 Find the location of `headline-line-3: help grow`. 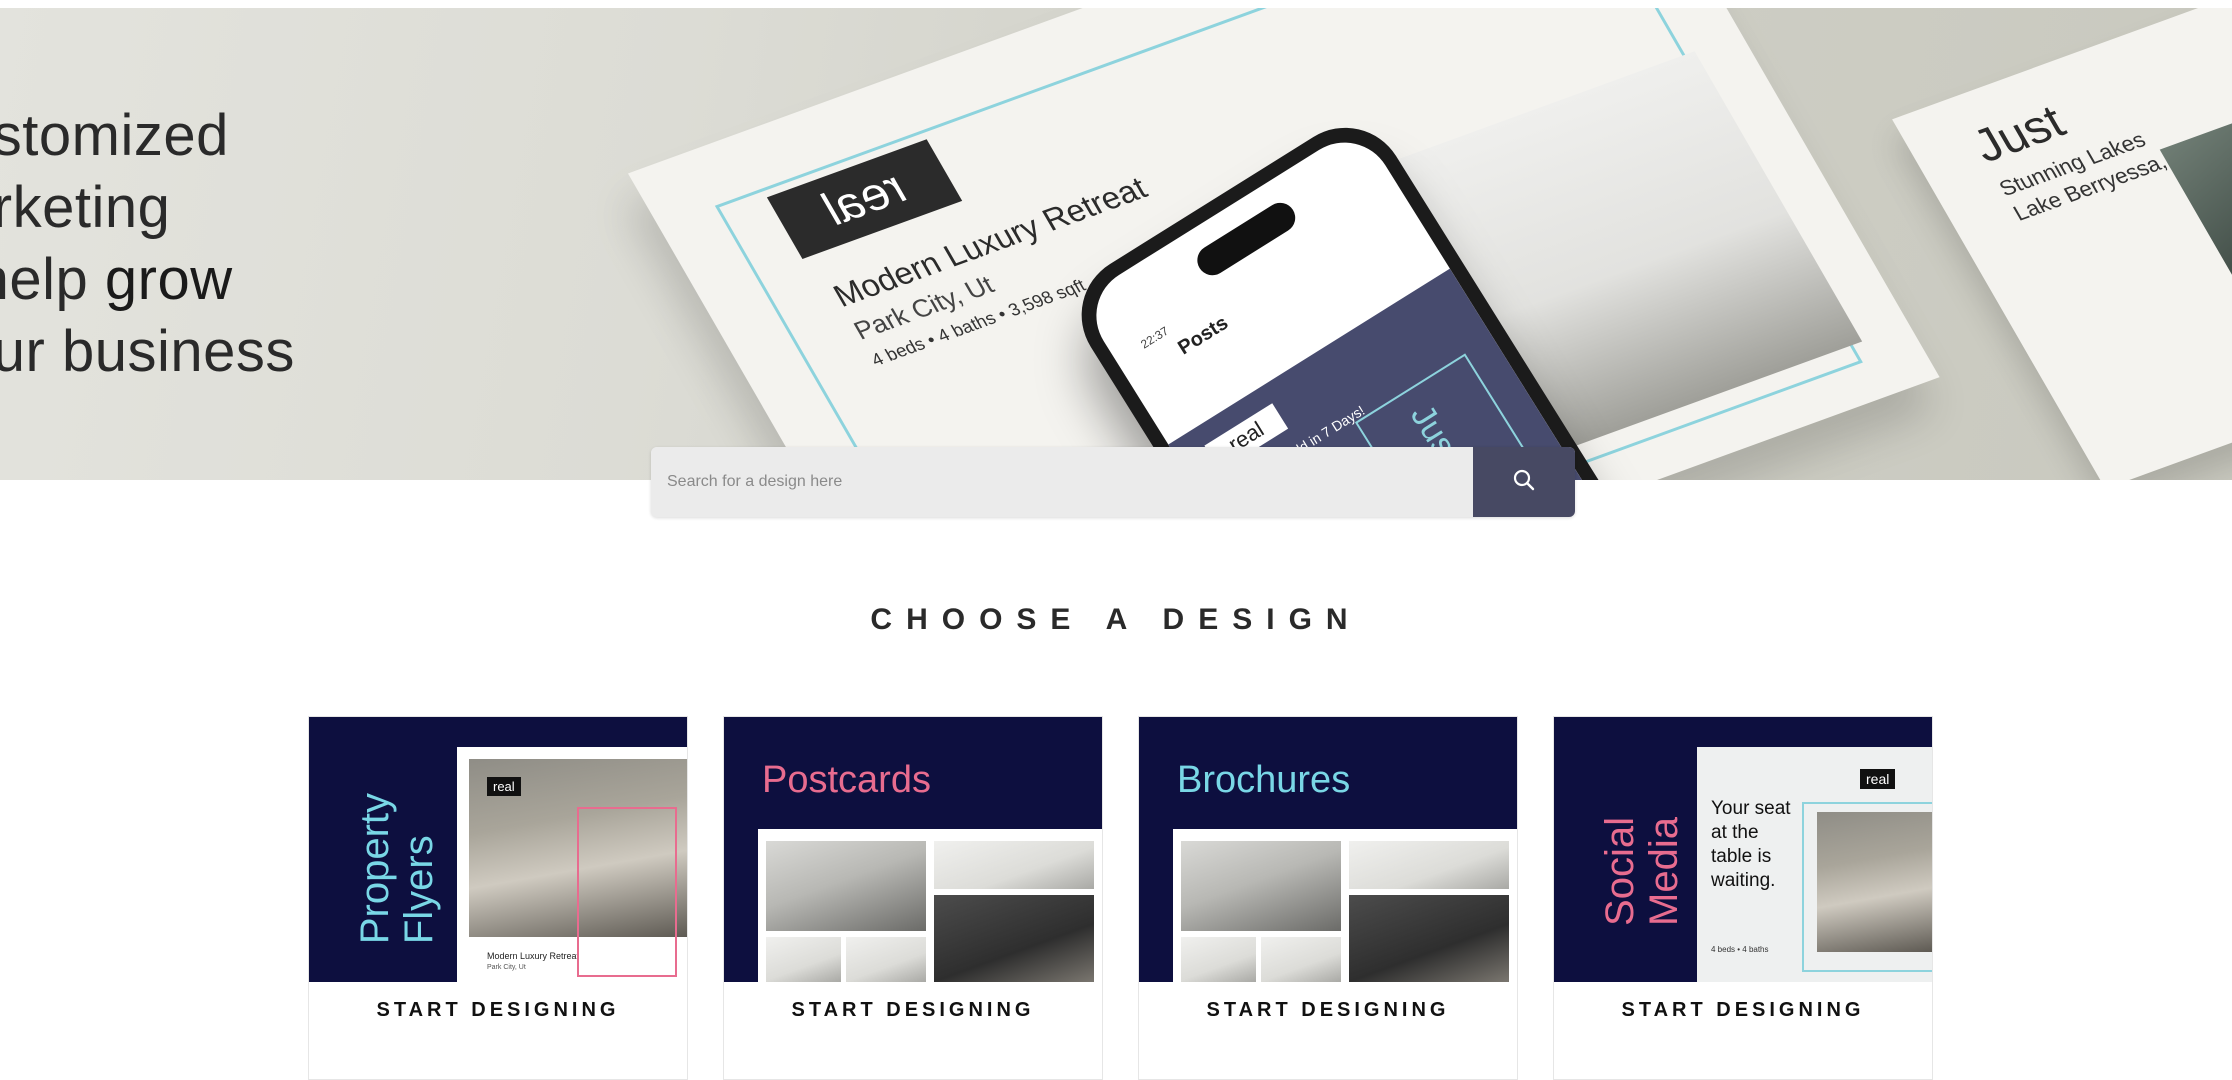

headline-line-3: help grow is located at coordinates (180, 280).